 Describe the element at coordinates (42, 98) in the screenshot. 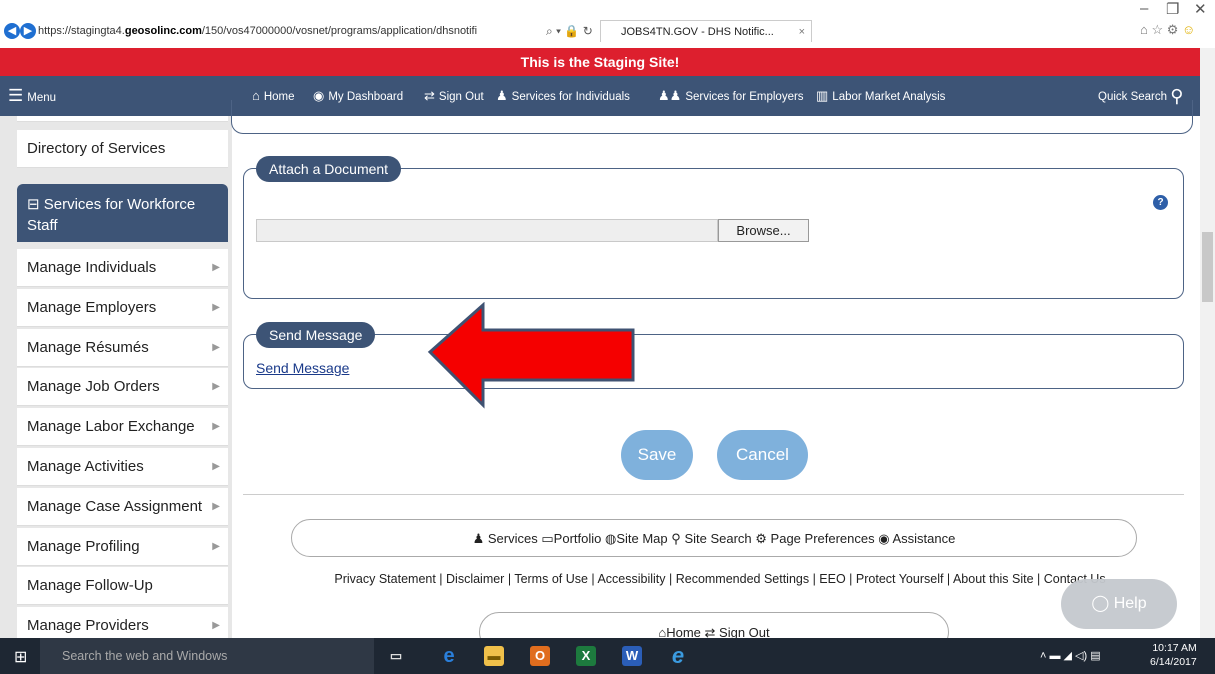

I see `menu-label: Menu` at that location.